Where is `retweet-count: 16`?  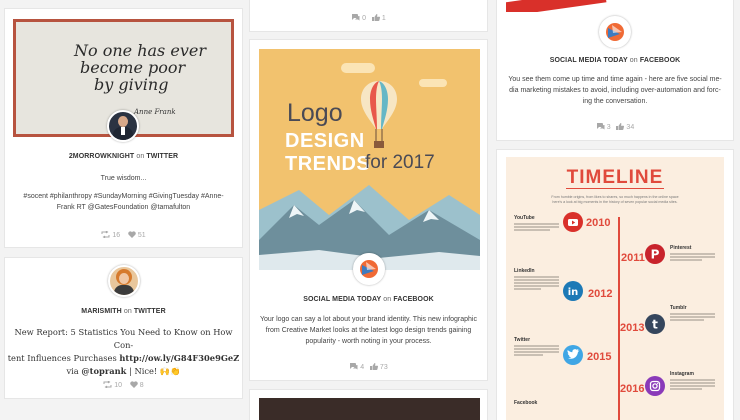 retweet-count: 16 is located at coordinates (116, 235).